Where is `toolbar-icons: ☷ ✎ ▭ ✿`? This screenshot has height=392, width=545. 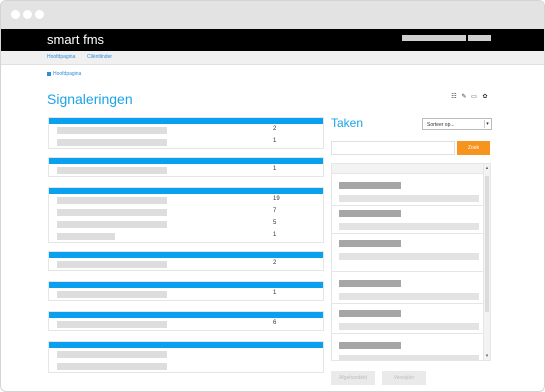
toolbar-icons: ☷ ✎ ▭ ✿ is located at coordinates (471, 98).